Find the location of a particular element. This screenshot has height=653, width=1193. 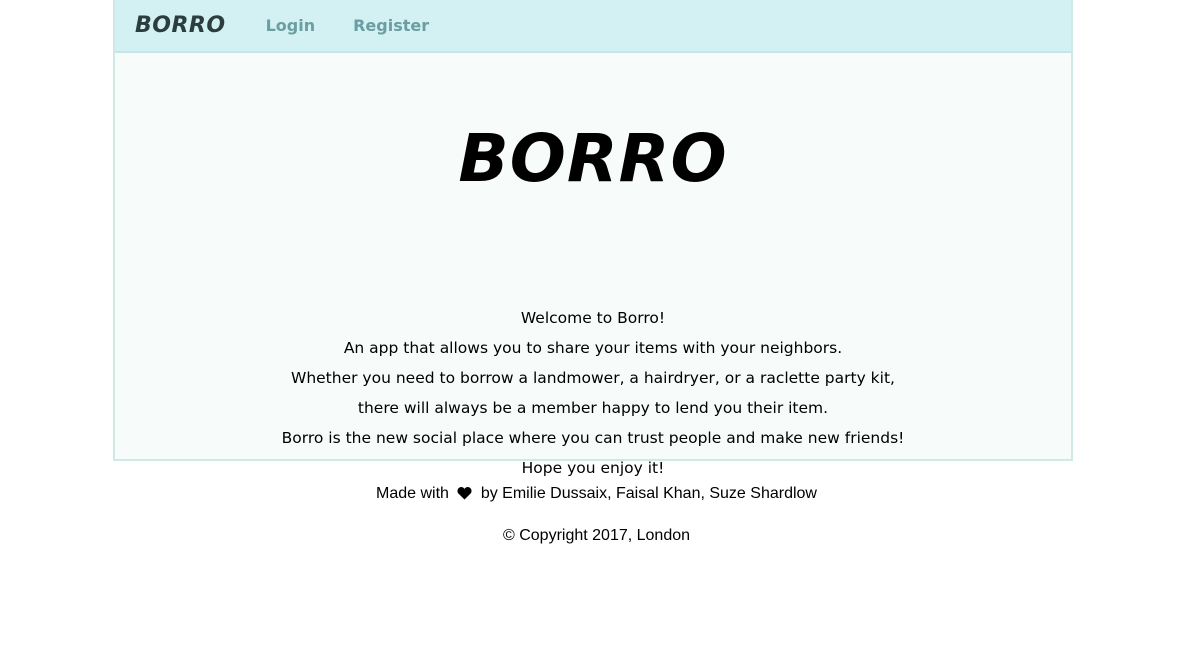

credits-prefix: Made with is located at coordinates (412, 493).